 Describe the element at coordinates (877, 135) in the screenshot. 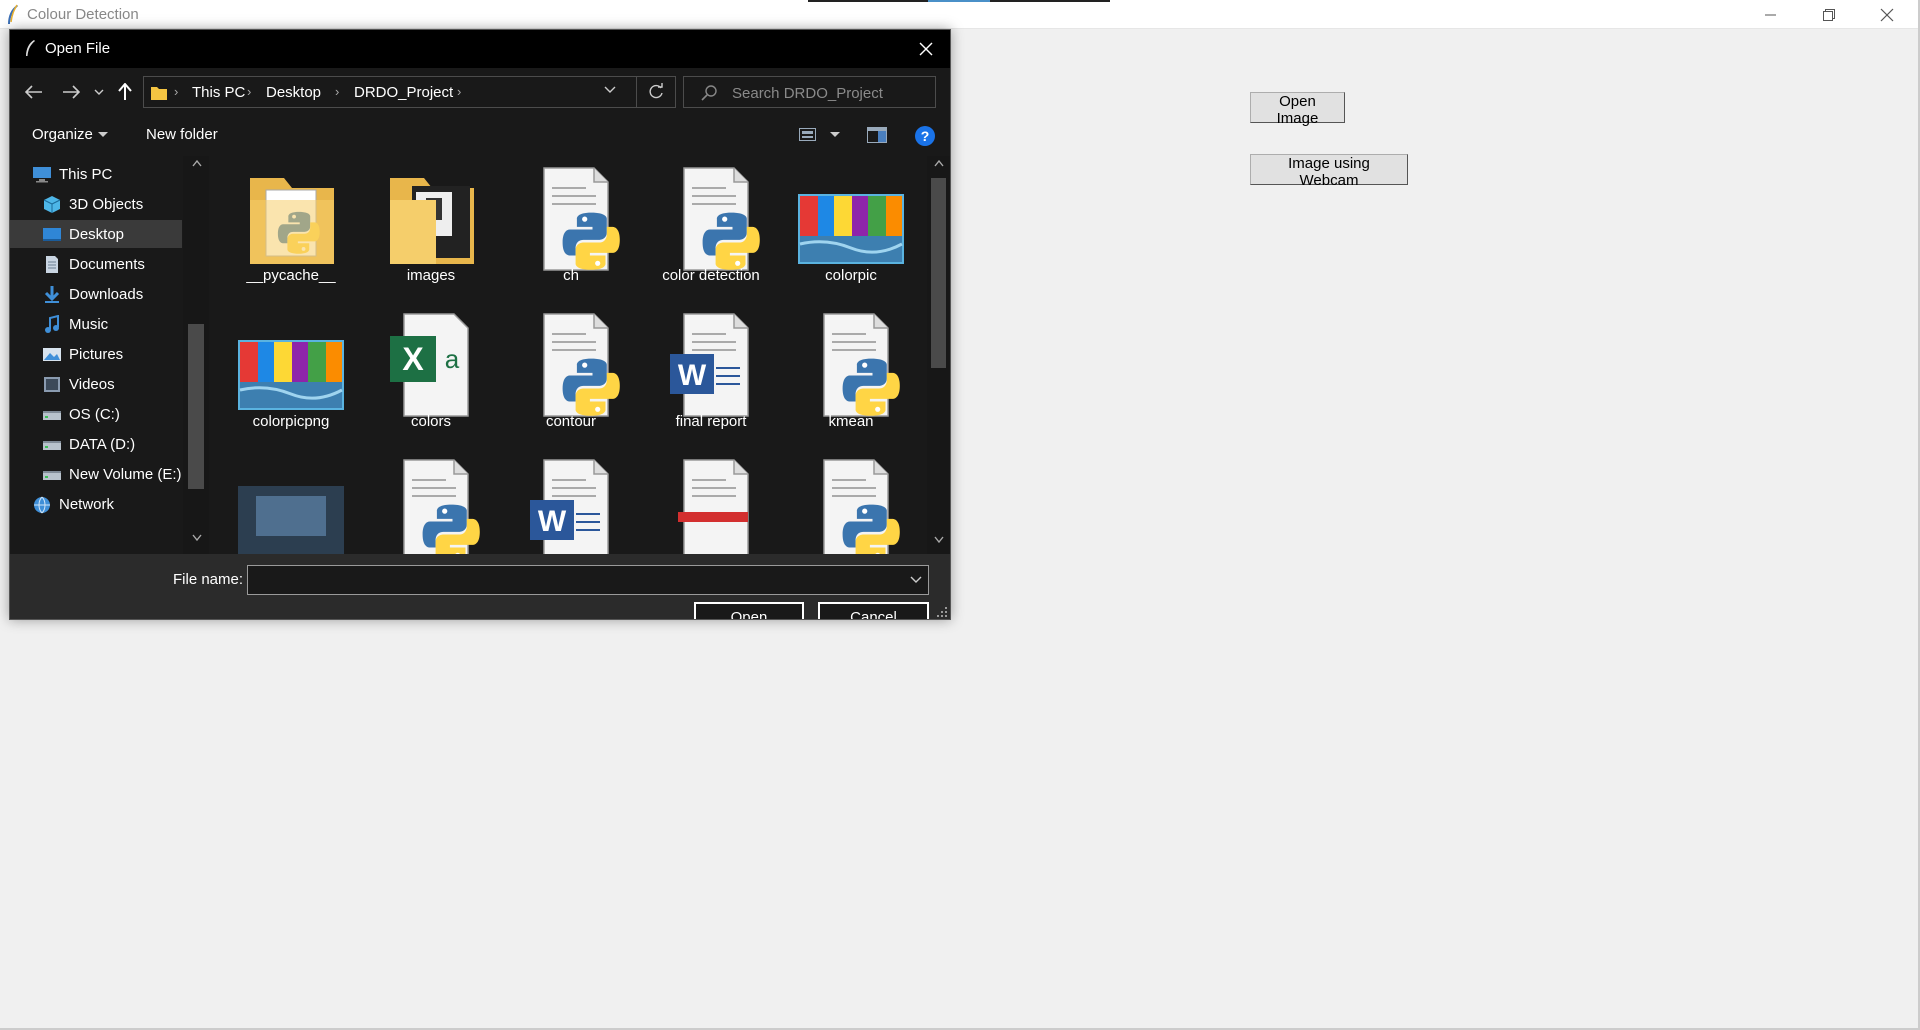

I see `preview-pane-icon` at that location.